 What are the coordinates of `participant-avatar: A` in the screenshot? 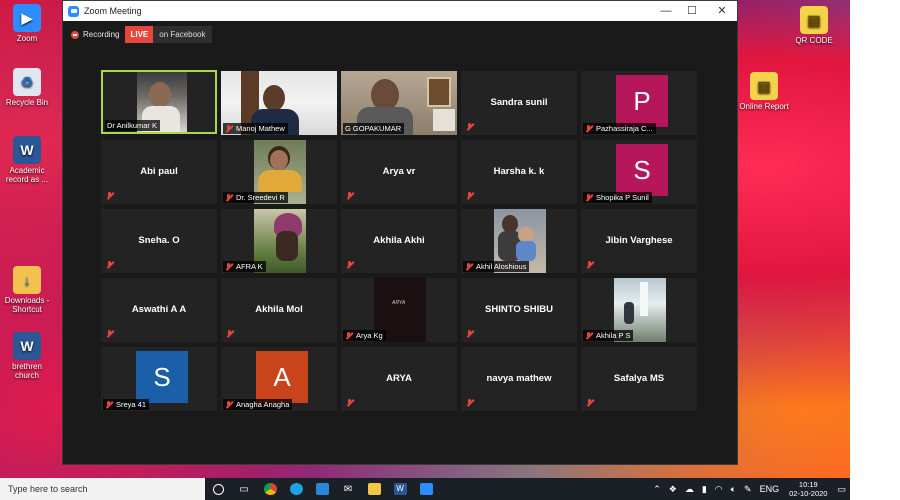 It's located at (282, 377).